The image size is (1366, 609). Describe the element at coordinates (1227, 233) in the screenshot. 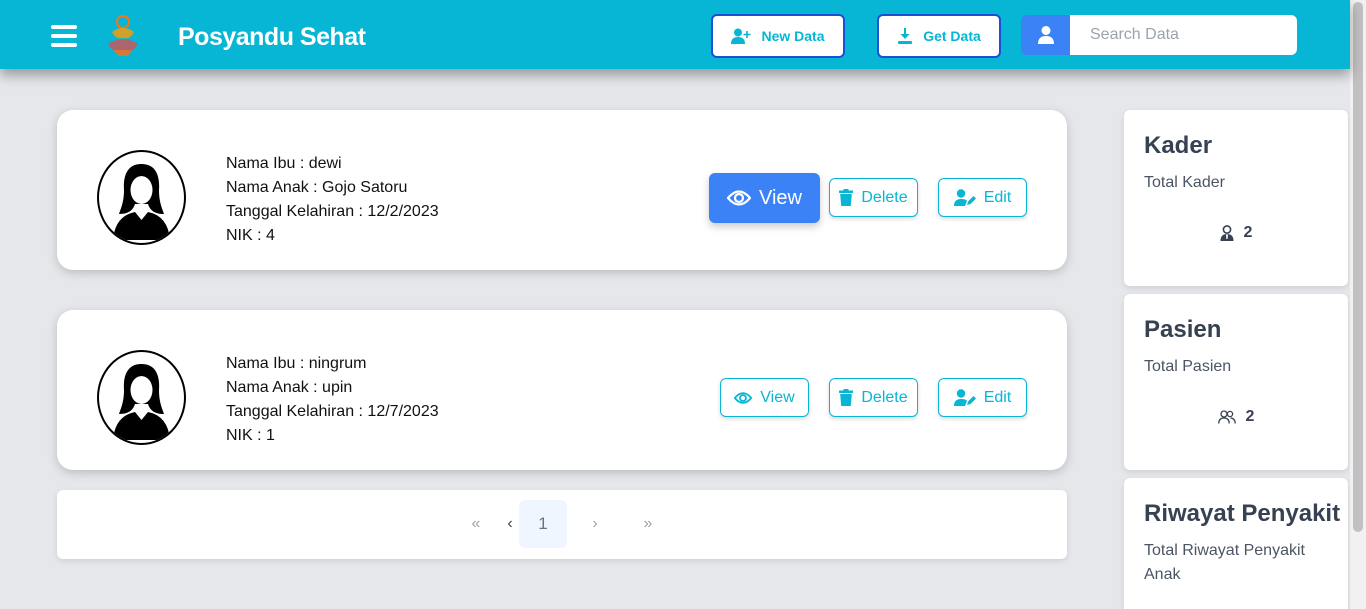

I see `user-tie-icon` at that location.